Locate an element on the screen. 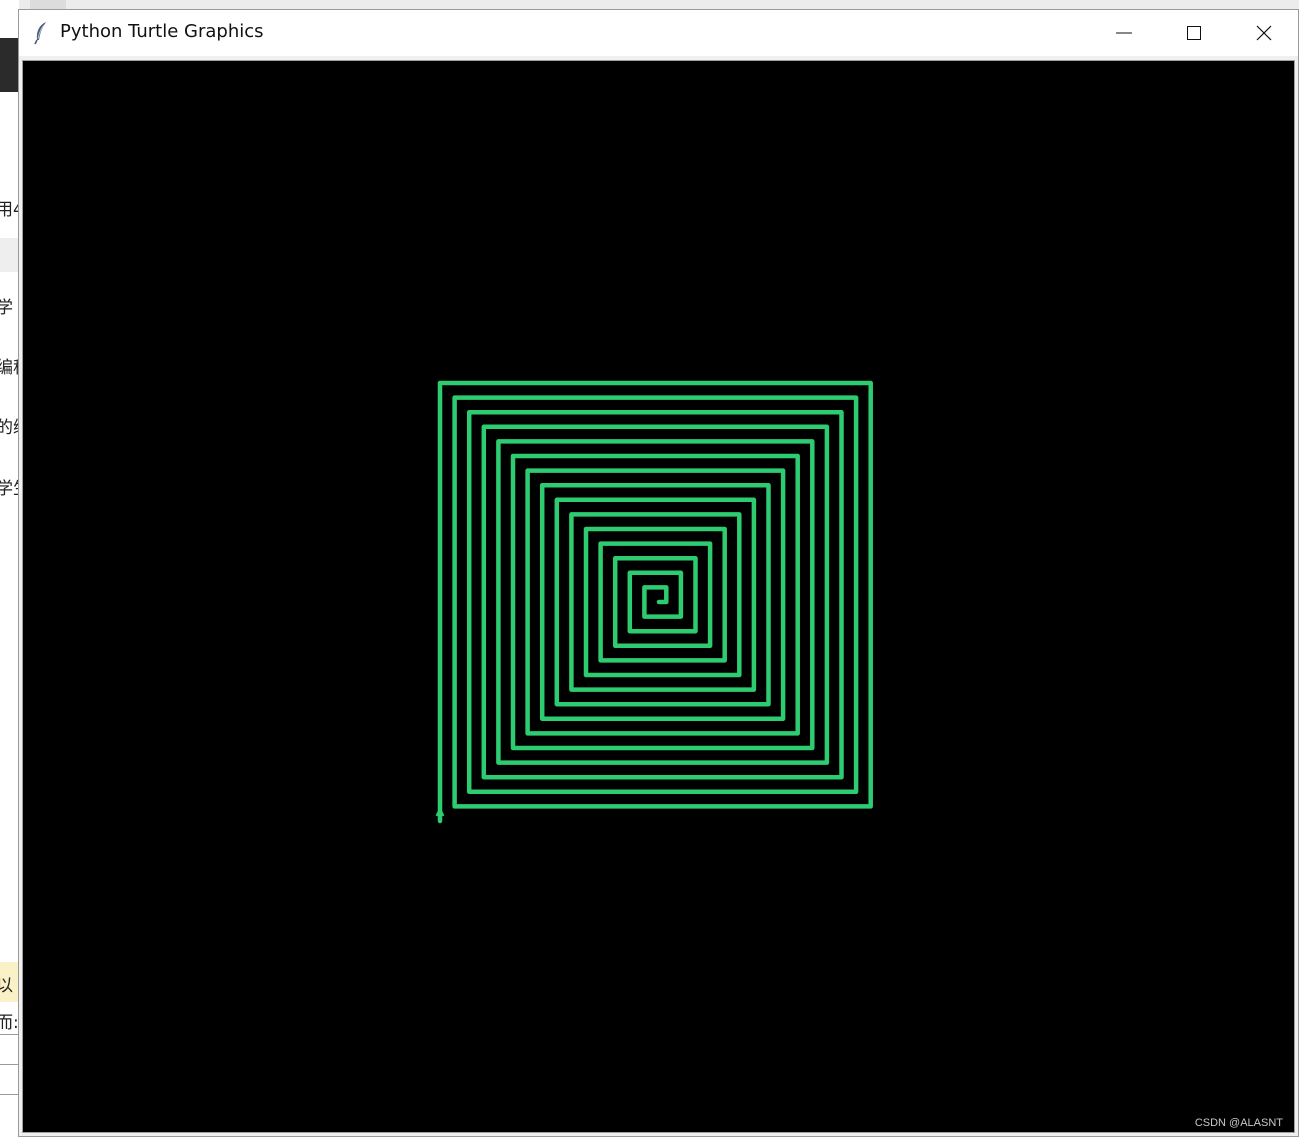 The width and height of the screenshot is (1299, 1137). background-text: 而: is located at coordinates (9, 1023).